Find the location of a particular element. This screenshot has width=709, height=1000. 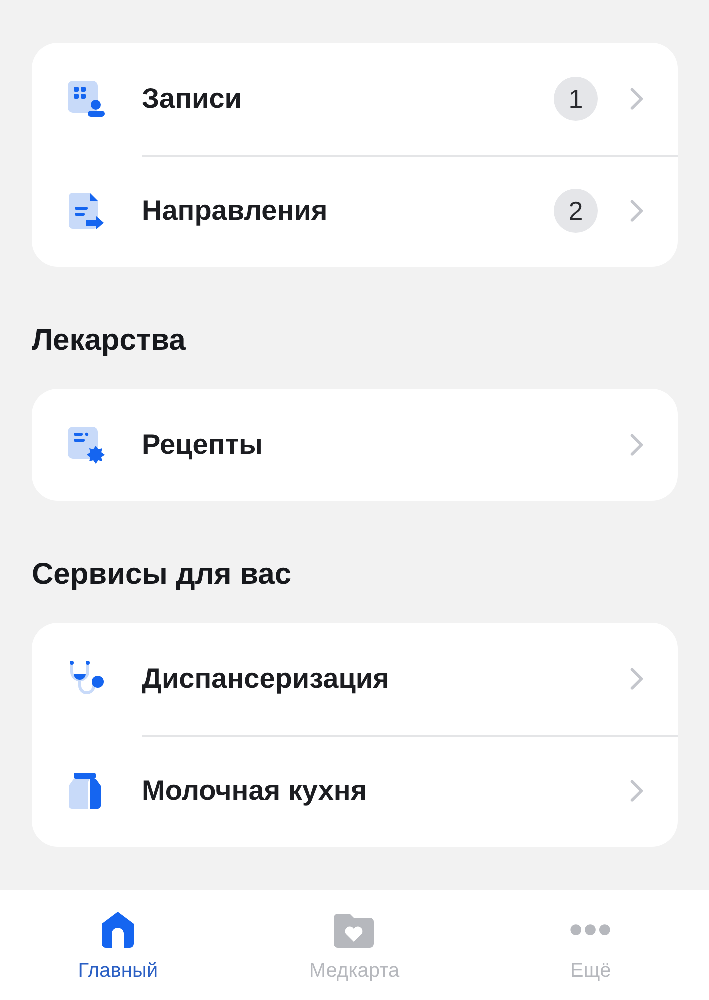

section-heading: Лекарства is located at coordinates (109, 341).